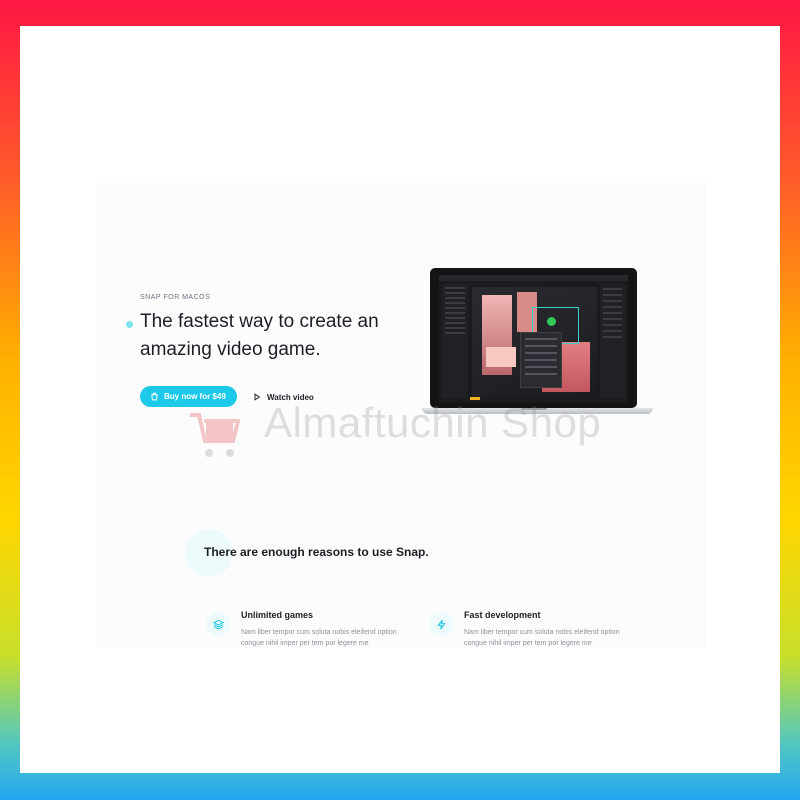 Image resolution: width=800 pixels, height=800 pixels. What do you see at coordinates (195, 396) in the screenshot?
I see `buy-now-label: Buy now for $49` at bounding box center [195, 396].